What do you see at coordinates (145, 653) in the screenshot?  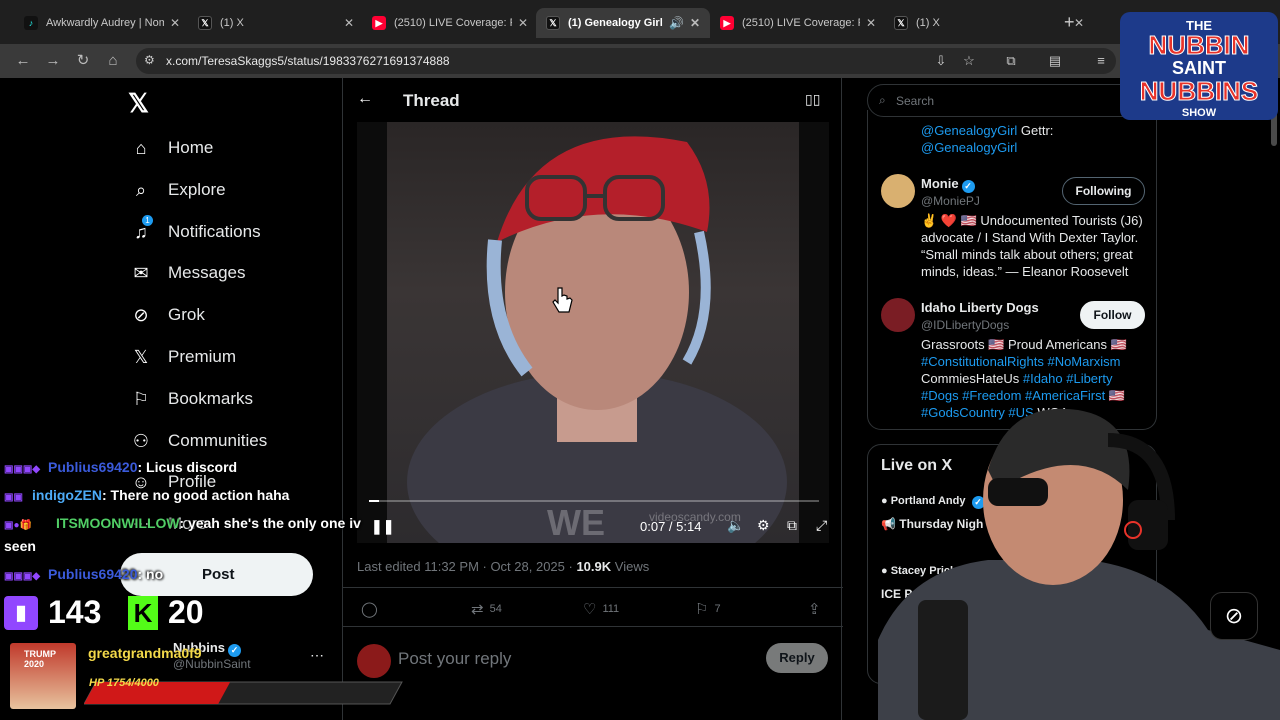 I see `alert-username: greatgrandma0f9` at bounding box center [145, 653].